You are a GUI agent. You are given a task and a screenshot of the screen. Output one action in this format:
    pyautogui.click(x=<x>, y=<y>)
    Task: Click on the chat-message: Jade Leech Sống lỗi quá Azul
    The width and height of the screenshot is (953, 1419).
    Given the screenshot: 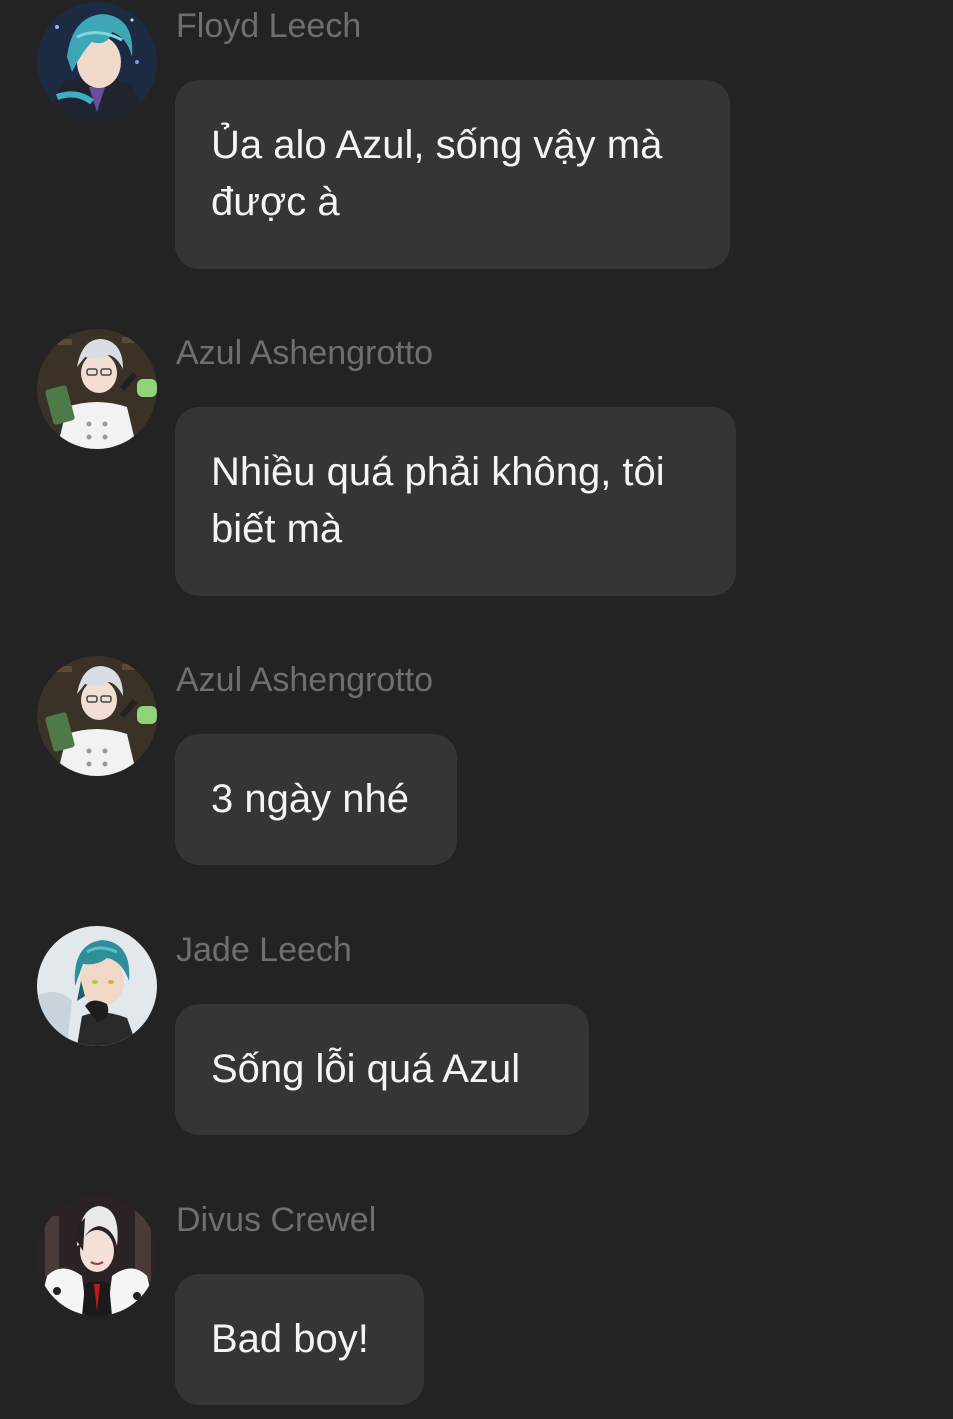 What is the action you would take?
    pyautogui.click(x=476, y=1031)
    